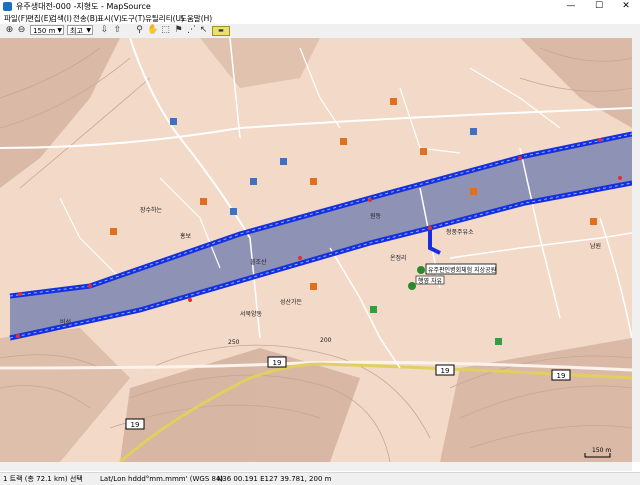 This screenshot has height=485, width=640. Describe the element at coordinates (65, 322) in the screenshot. I see `place-label: 비석` at that location.